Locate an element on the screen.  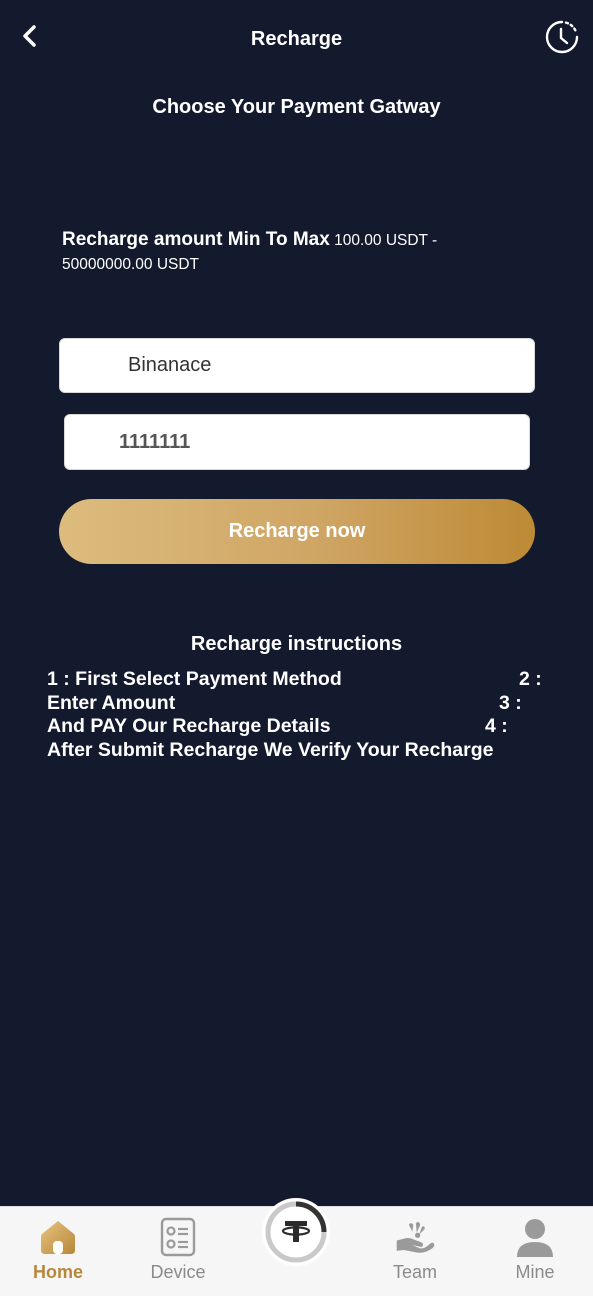
tab-team: Team is located at coordinates (415, 1251).